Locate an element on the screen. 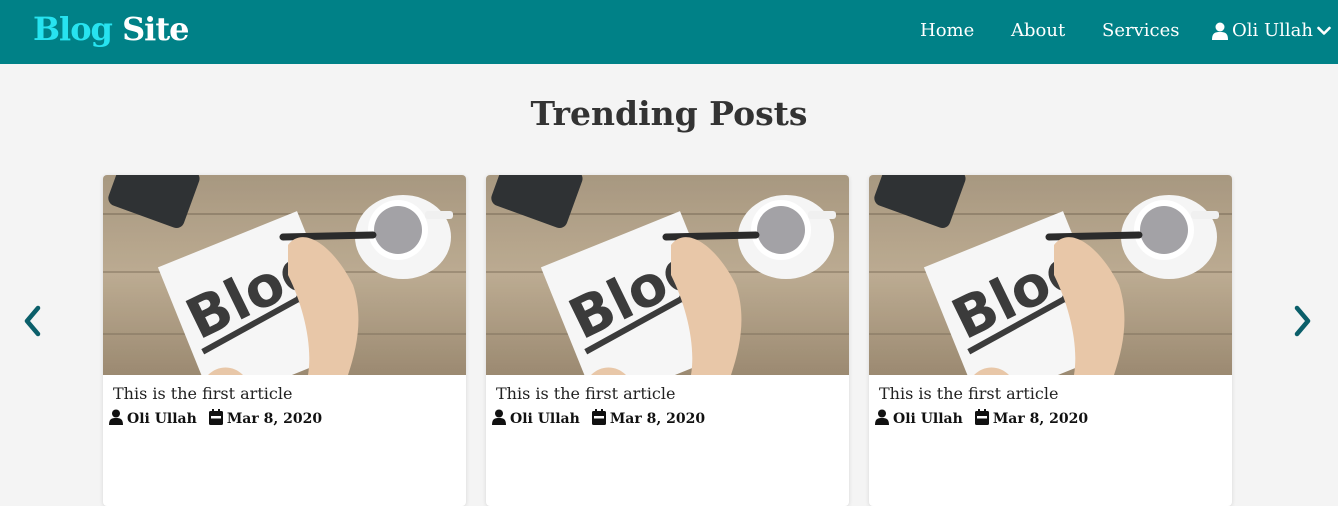 This screenshot has height=506, width=1338. nav-link-about: About is located at coordinates (1038, 30).